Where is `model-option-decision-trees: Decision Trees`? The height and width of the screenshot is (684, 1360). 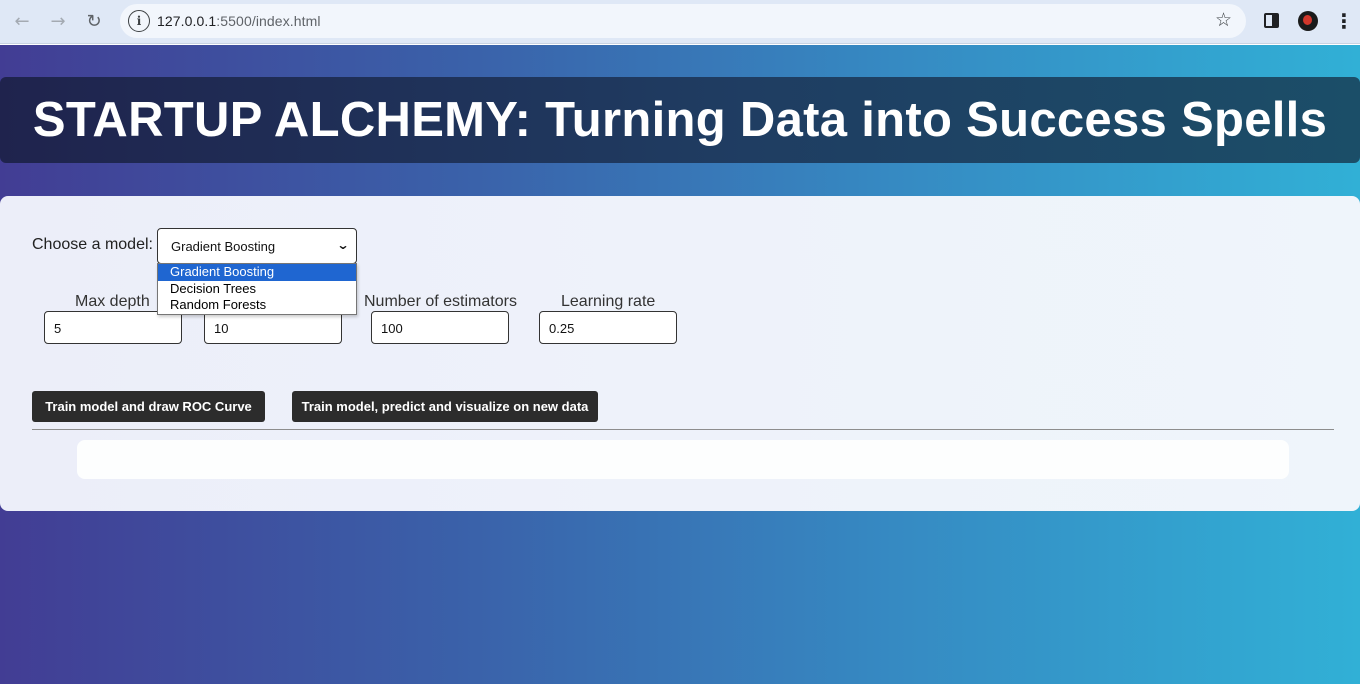
model-option-decision-trees: Decision Trees is located at coordinates (257, 289).